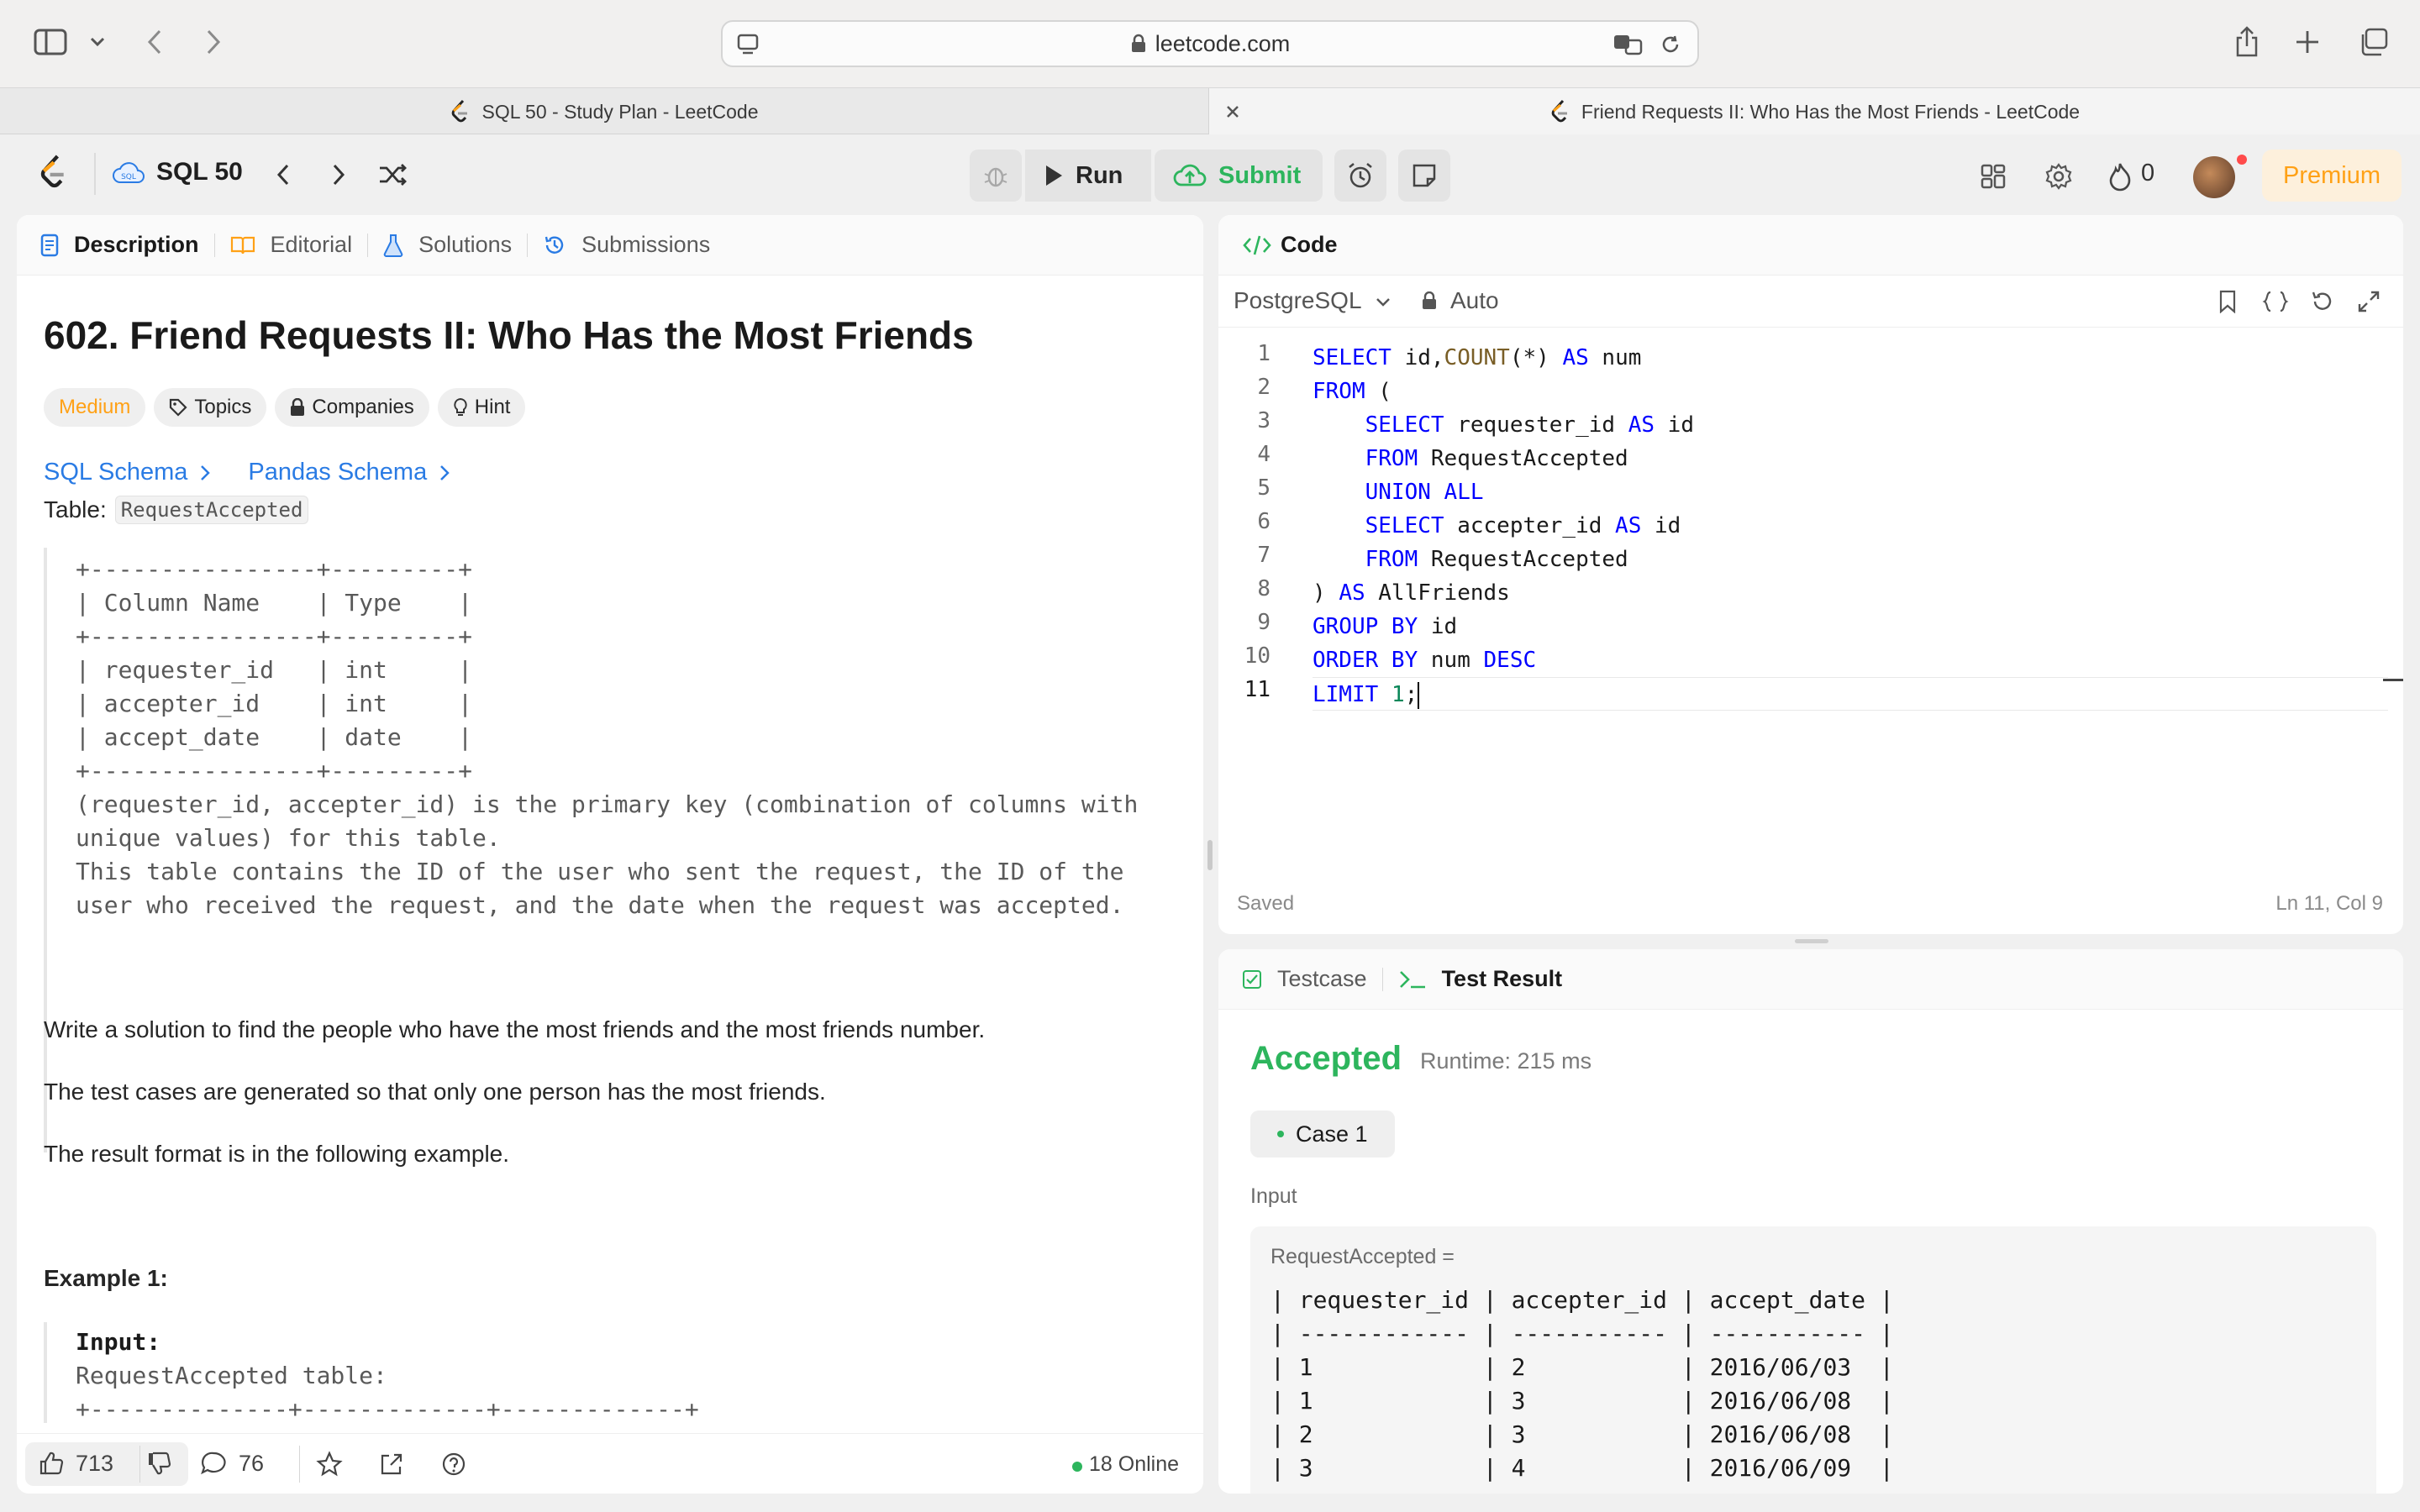  I want to click on star-icon, so click(329, 1464).